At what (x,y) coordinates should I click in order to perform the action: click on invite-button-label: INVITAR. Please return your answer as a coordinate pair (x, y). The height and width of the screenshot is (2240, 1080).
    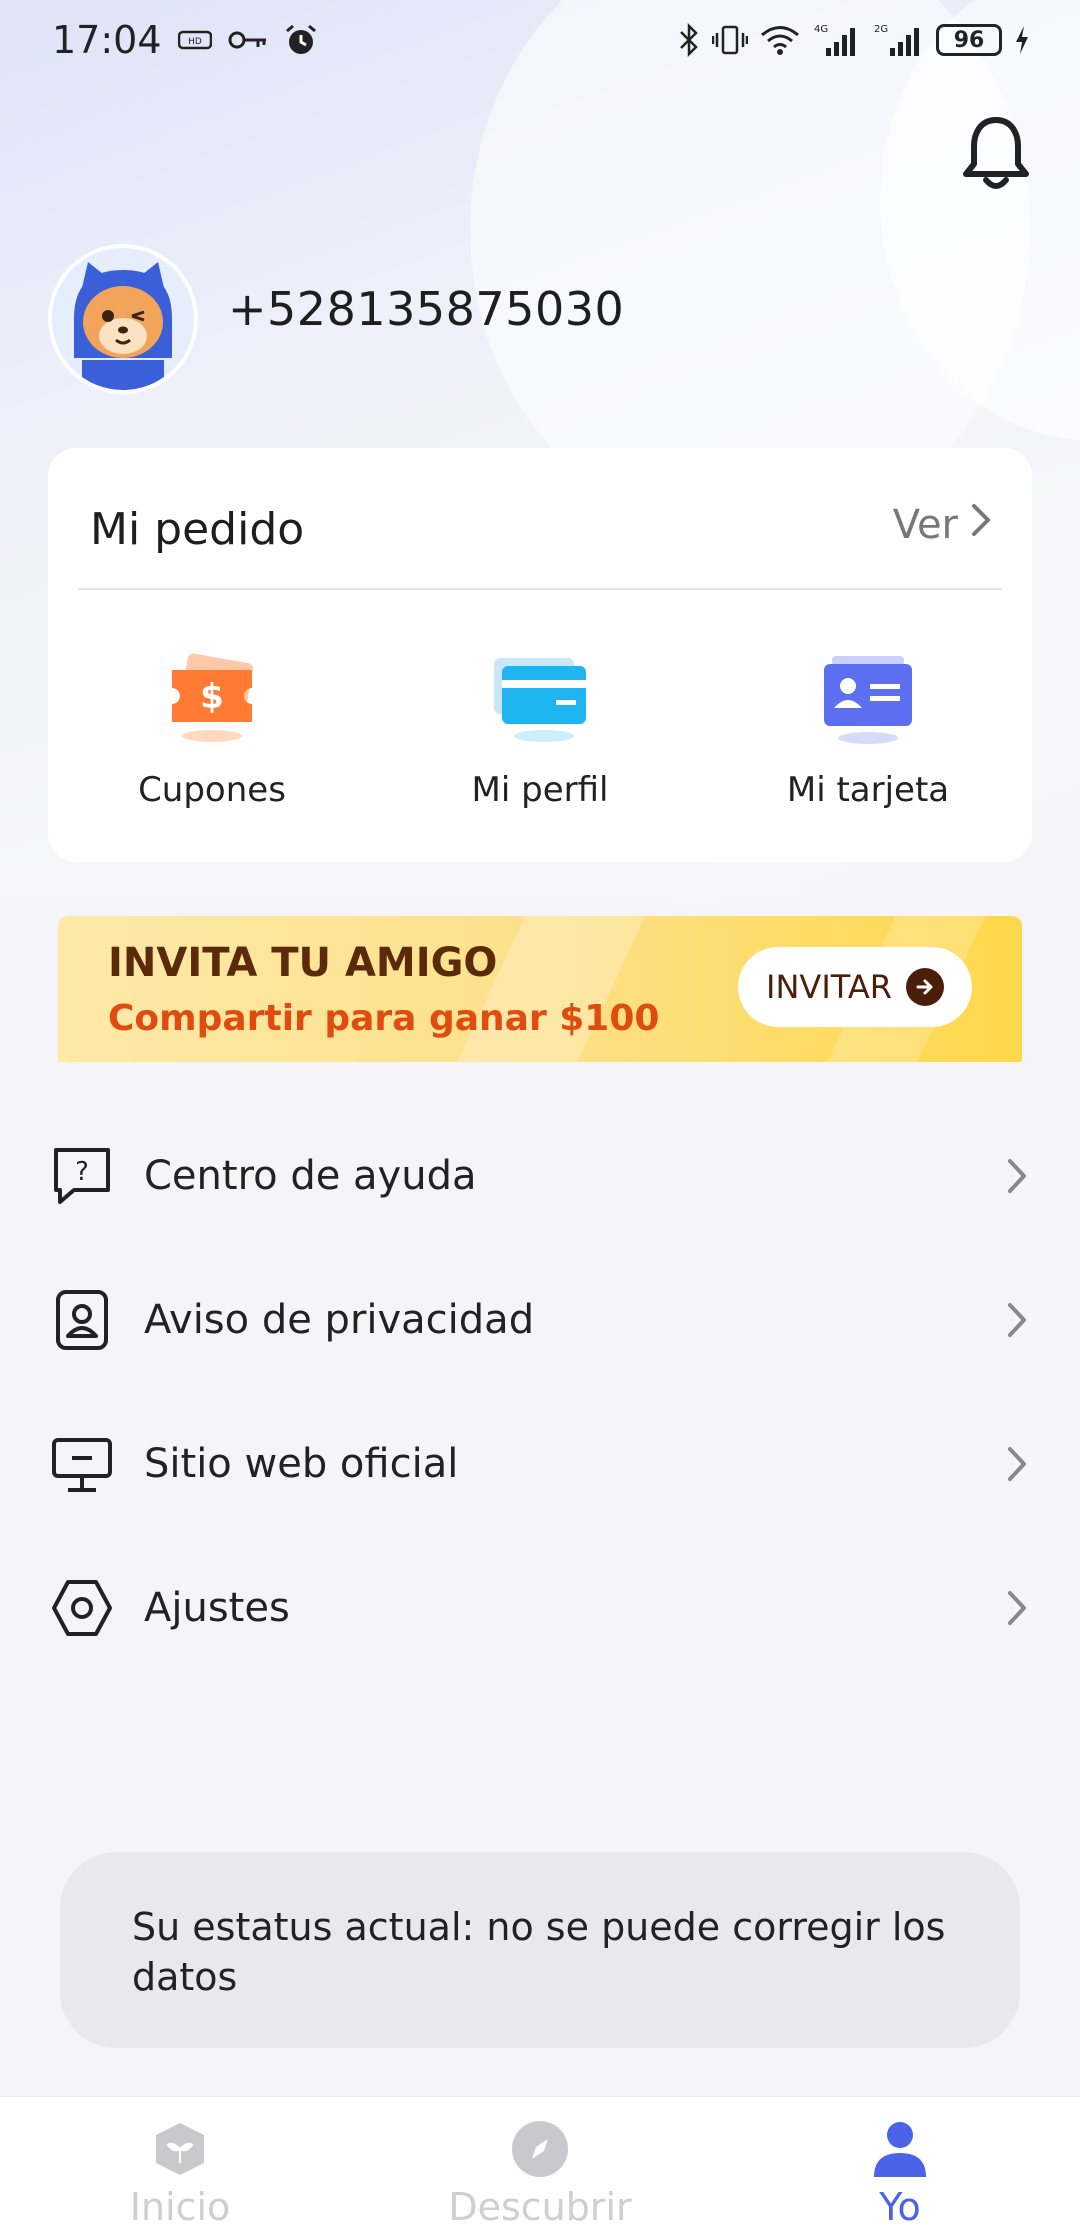
    Looking at the image, I should click on (829, 987).